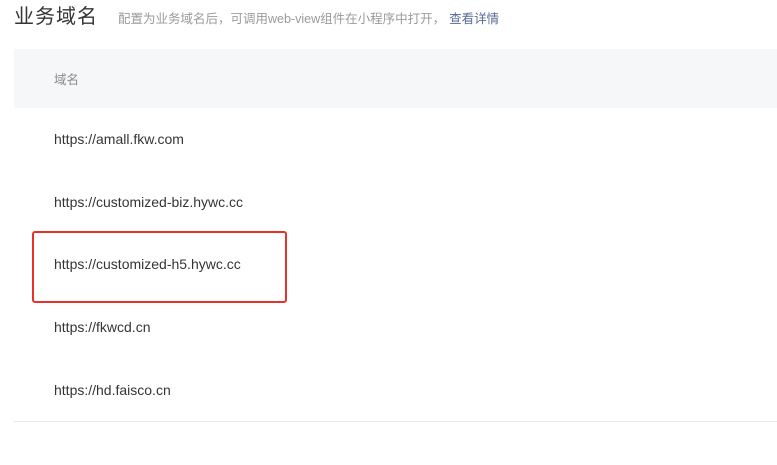 The width and height of the screenshot is (777, 465). I want to click on domain-cell: https://fkwcd.cn, so click(102, 327).